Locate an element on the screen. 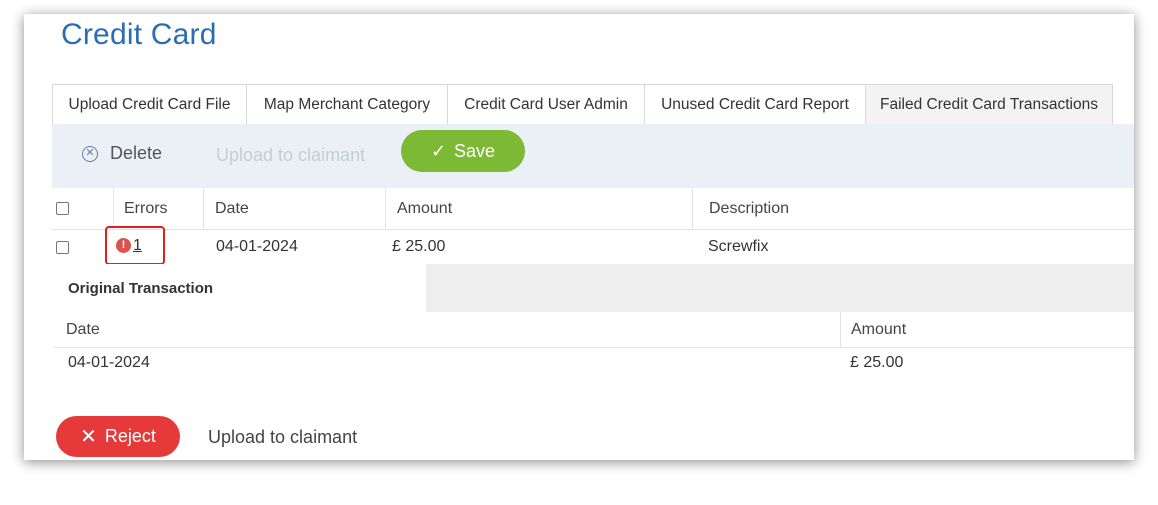 The width and height of the screenshot is (1158, 505). toolbar: ✕ Delete Upload to claimant ✓ Save is located at coordinates (593, 156).